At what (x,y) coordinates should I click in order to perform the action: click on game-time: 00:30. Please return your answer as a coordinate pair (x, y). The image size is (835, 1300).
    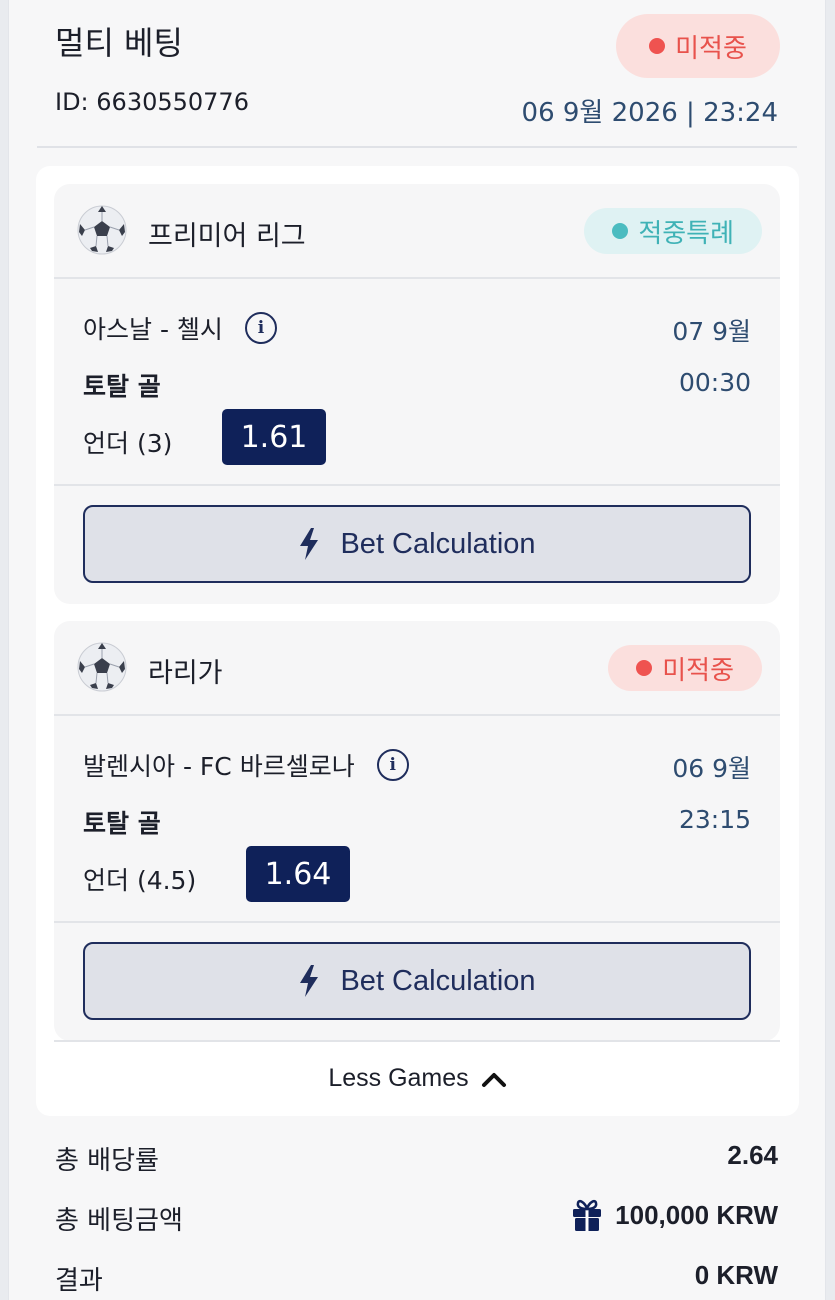
    Looking at the image, I should click on (714, 382).